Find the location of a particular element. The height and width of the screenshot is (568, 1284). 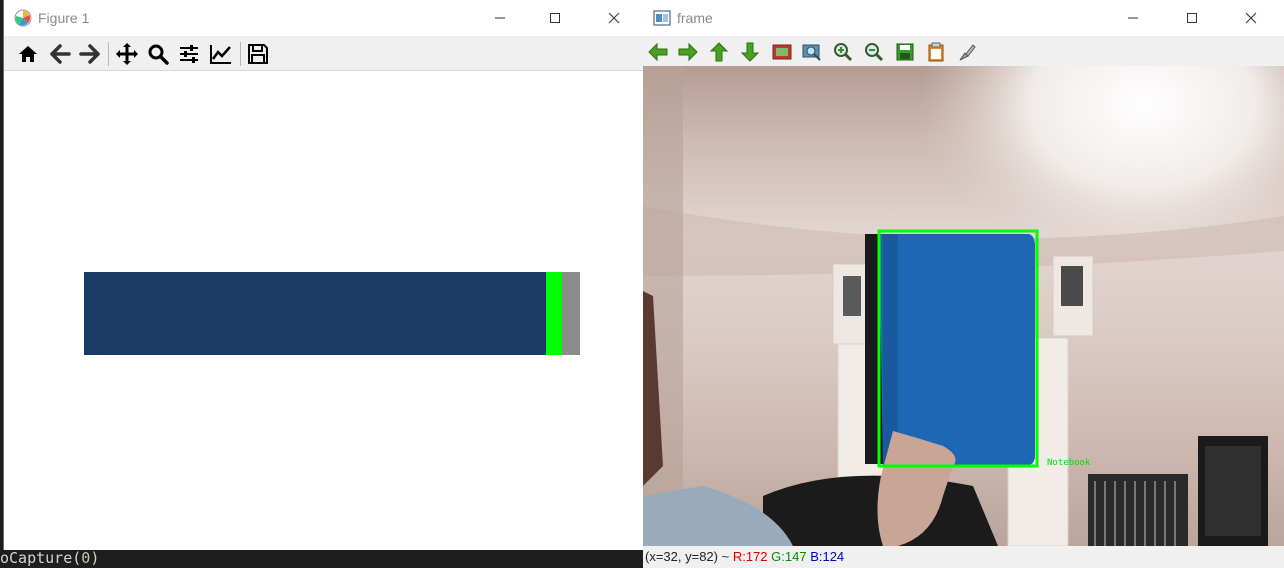

pan-left-button is located at coordinates (658, 52).